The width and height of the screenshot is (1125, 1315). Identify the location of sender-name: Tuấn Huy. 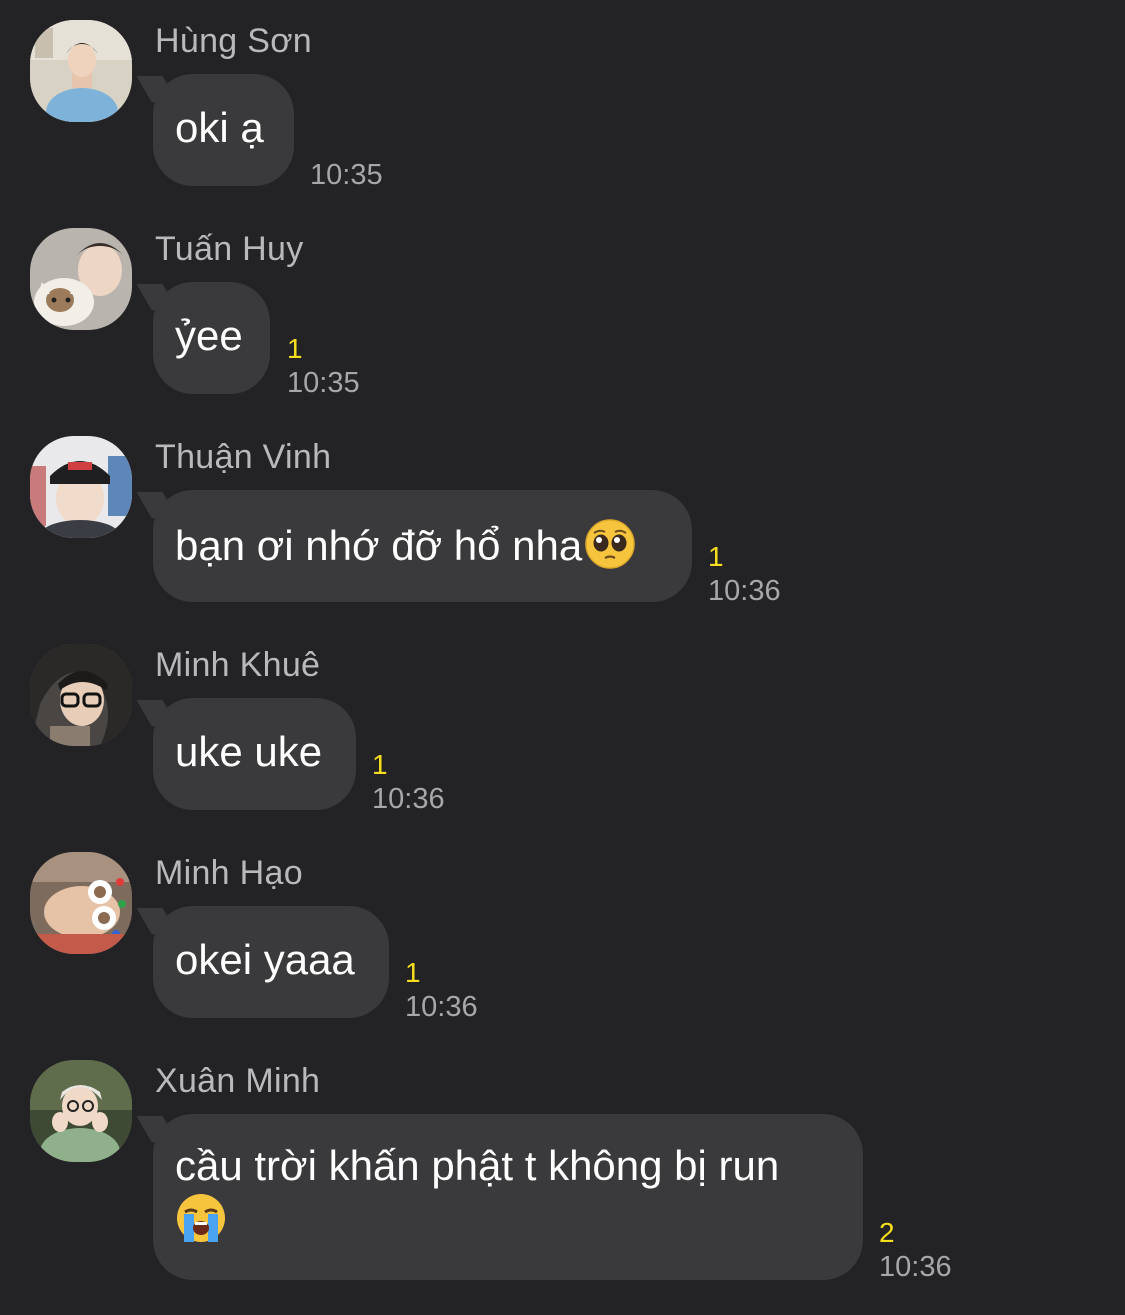
(229, 249).